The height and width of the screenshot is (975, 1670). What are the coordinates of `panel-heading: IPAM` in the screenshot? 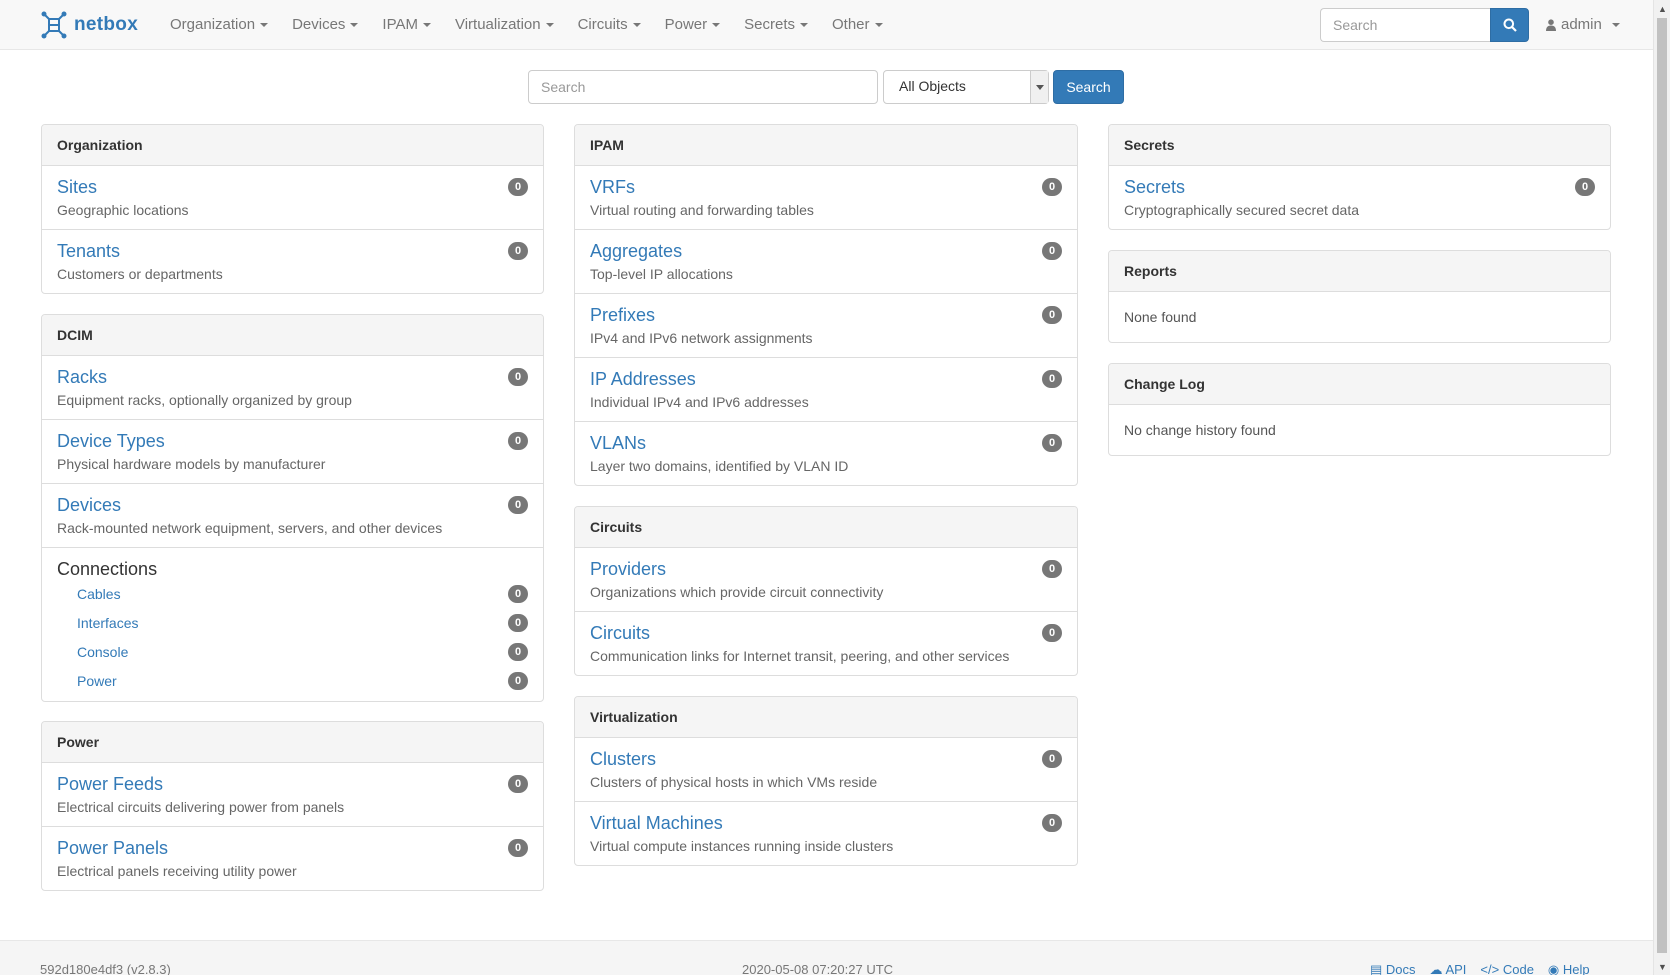 It's located at (826, 145).